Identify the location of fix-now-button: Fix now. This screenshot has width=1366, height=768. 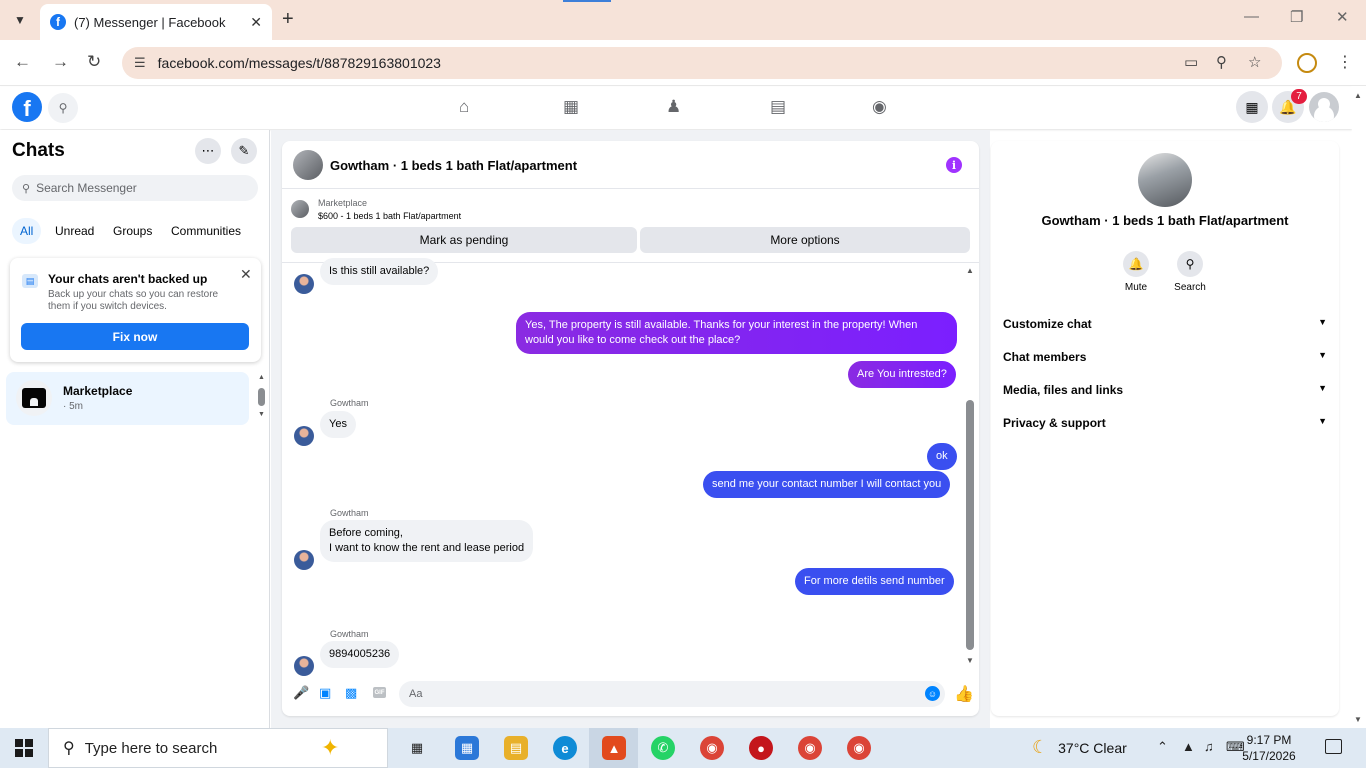
(135, 336).